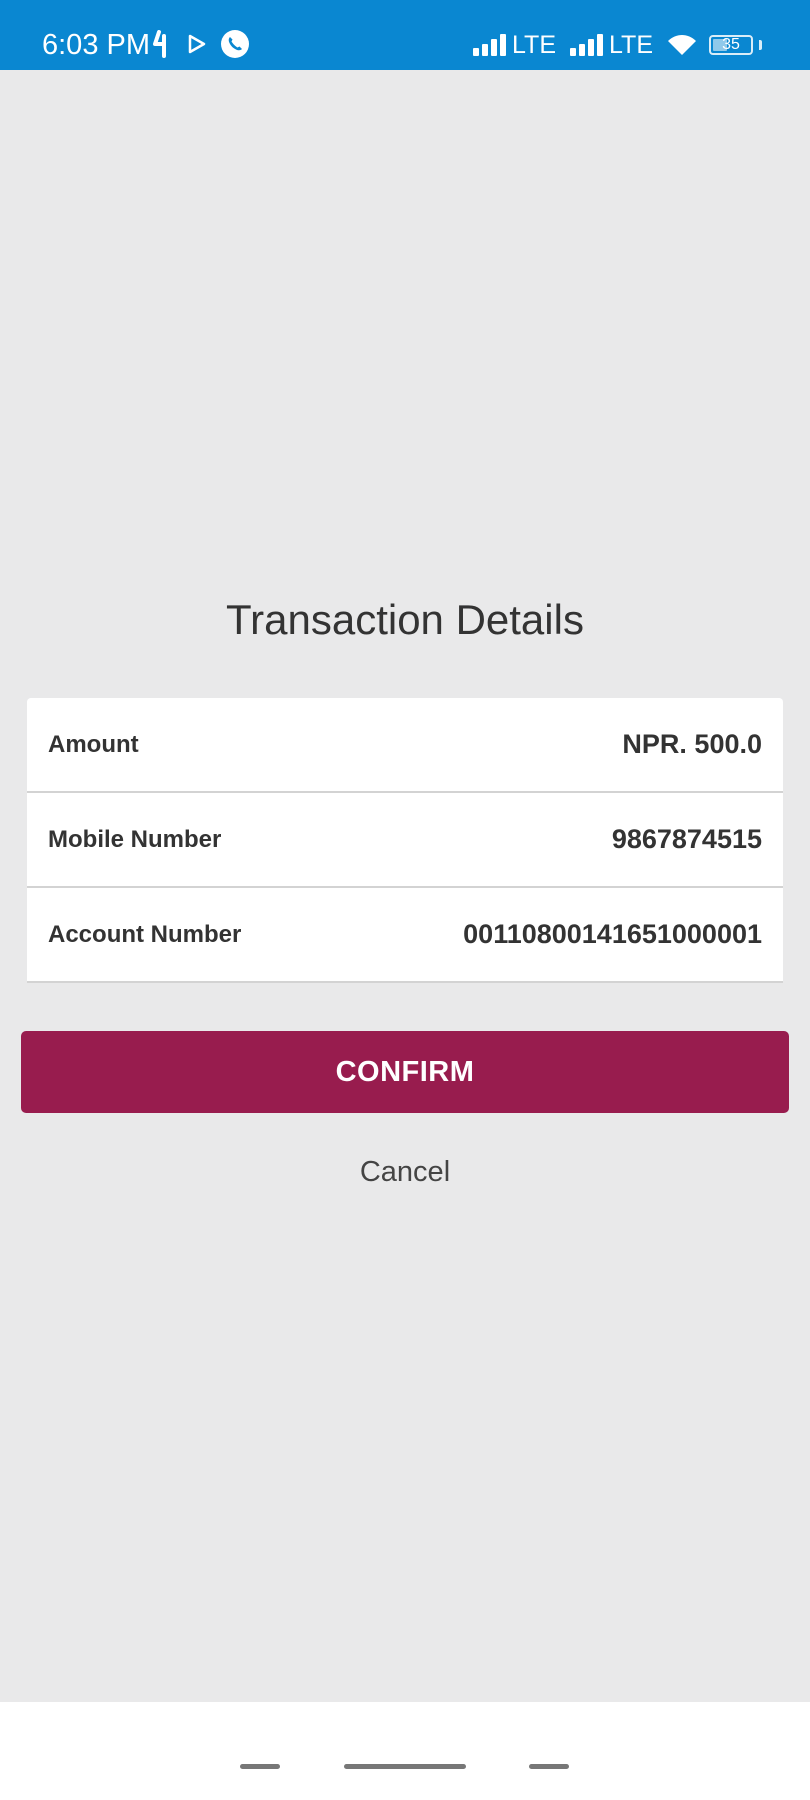 Image resolution: width=810 pixels, height=1800 pixels. What do you see at coordinates (145, 934) in the screenshot?
I see `detail-label: Account Number` at bounding box center [145, 934].